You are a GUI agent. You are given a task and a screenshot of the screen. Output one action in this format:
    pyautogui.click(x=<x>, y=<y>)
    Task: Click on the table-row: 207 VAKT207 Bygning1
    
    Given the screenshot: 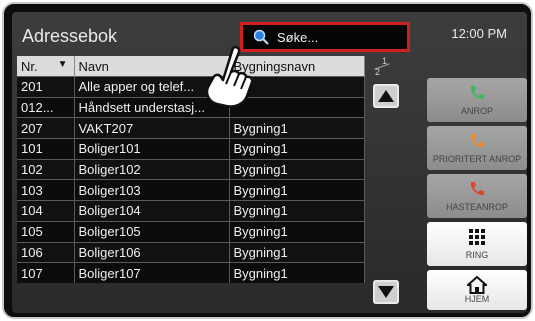 What is the action you would take?
    pyautogui.click(x=191, y=128)
    